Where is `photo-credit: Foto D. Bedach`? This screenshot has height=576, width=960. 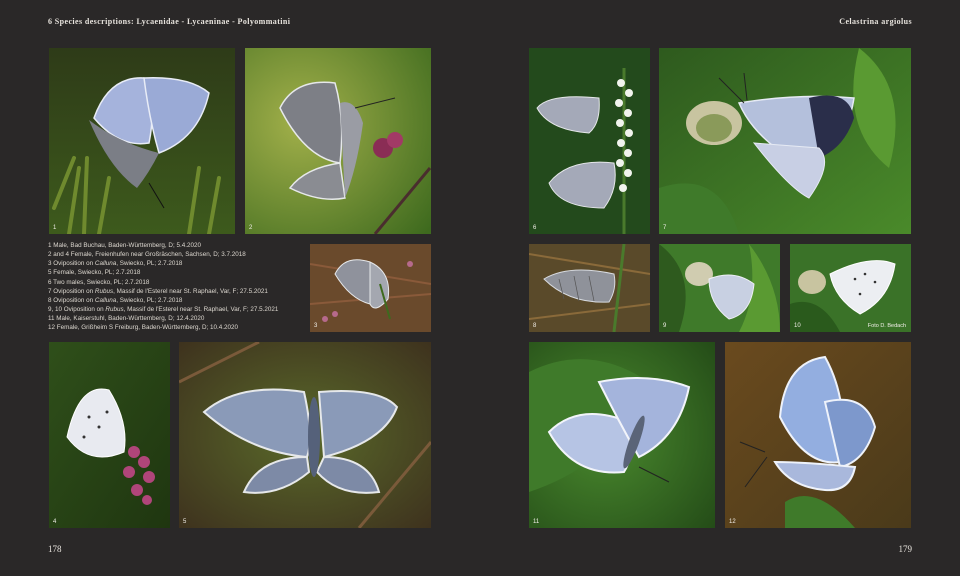
photo-credit: Foto D. Bedach is located at coordinates (886, 326).